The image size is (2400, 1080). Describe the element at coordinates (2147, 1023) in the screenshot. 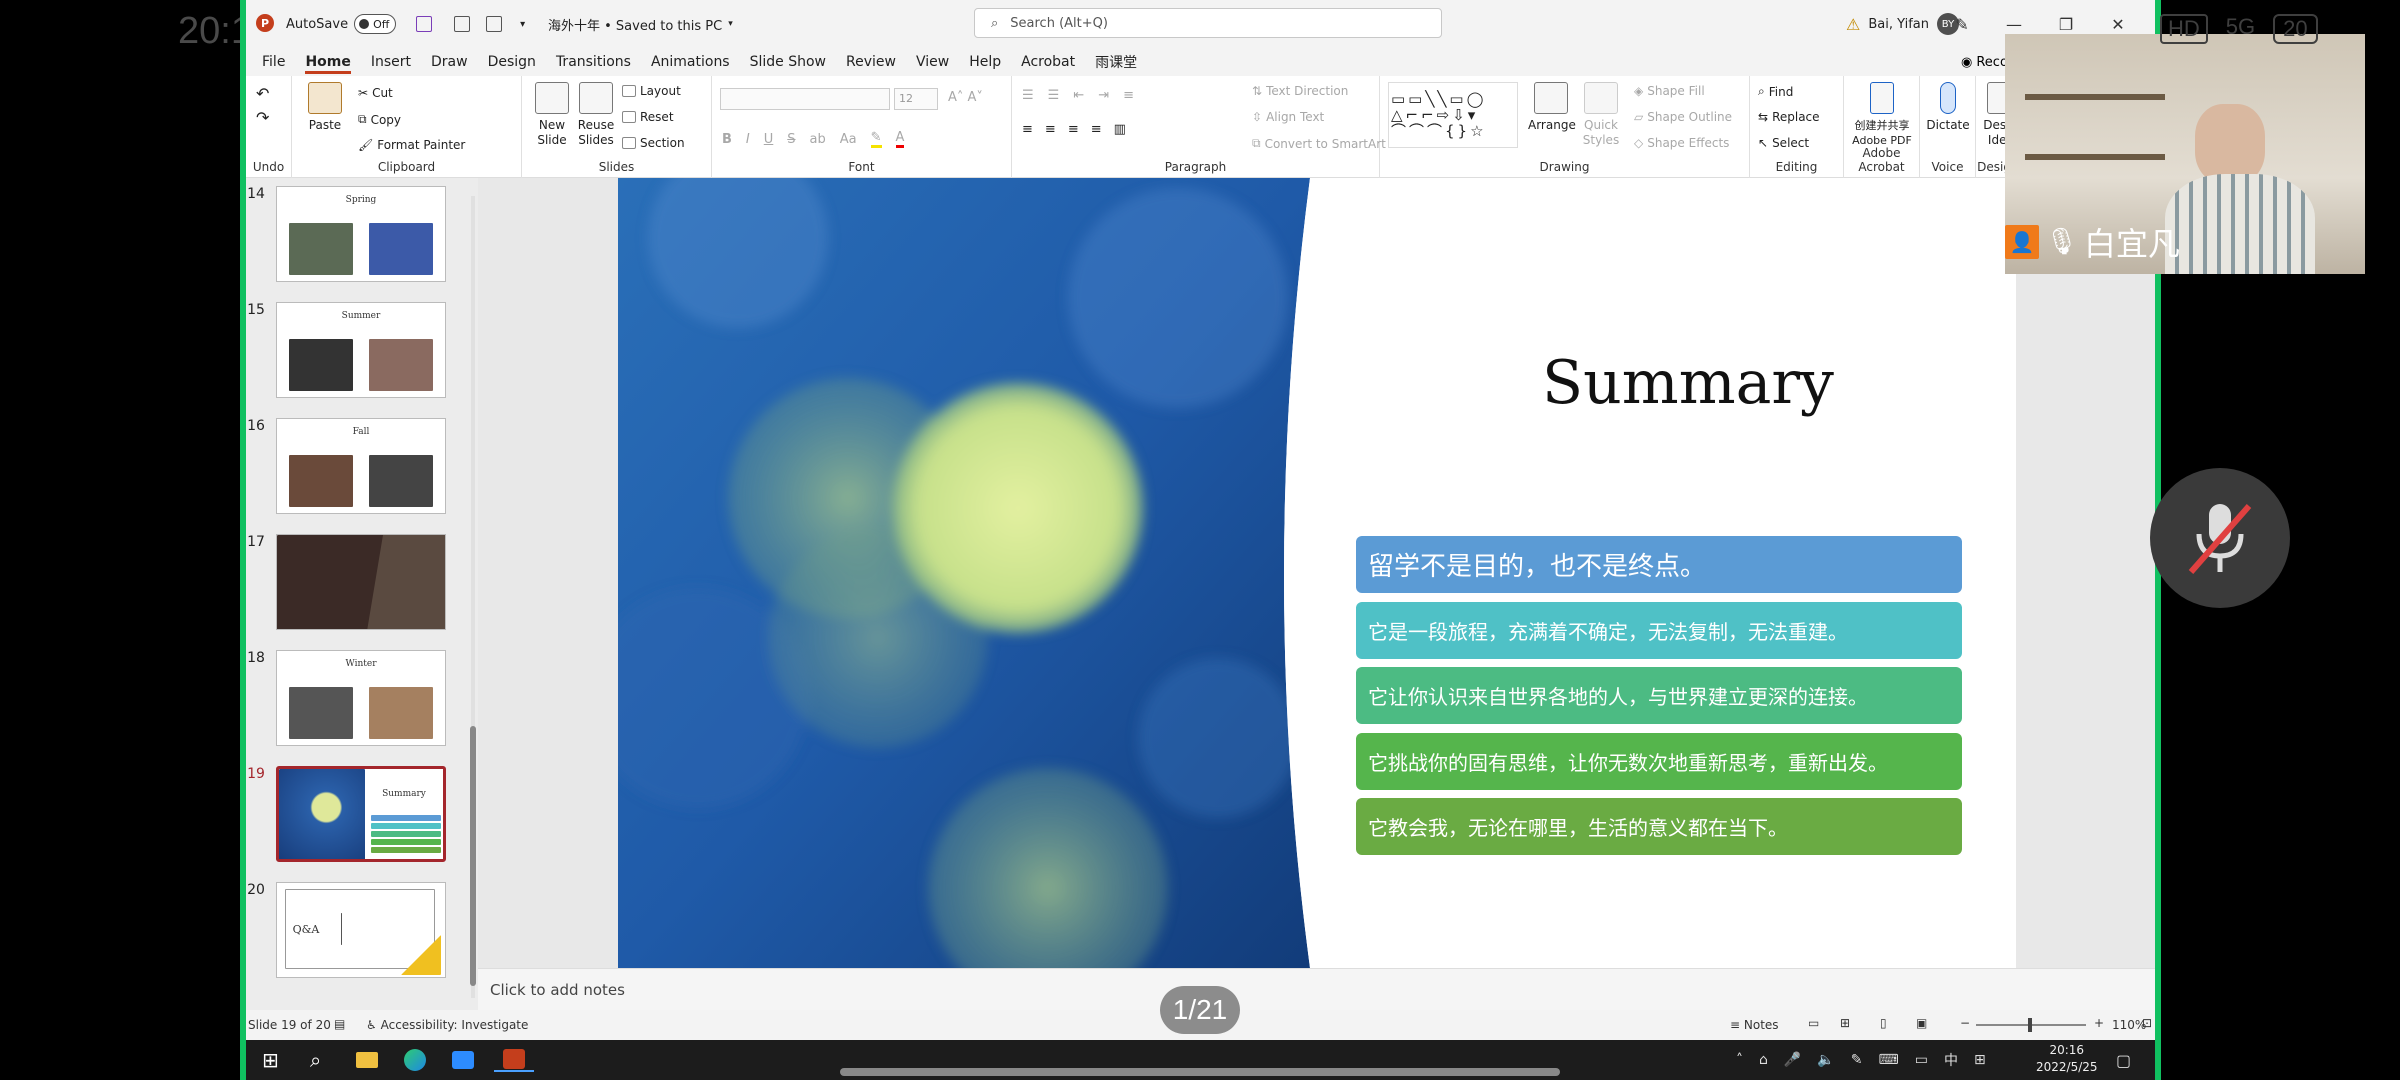

I see `fit-slide-icon: ⊡` at that location.